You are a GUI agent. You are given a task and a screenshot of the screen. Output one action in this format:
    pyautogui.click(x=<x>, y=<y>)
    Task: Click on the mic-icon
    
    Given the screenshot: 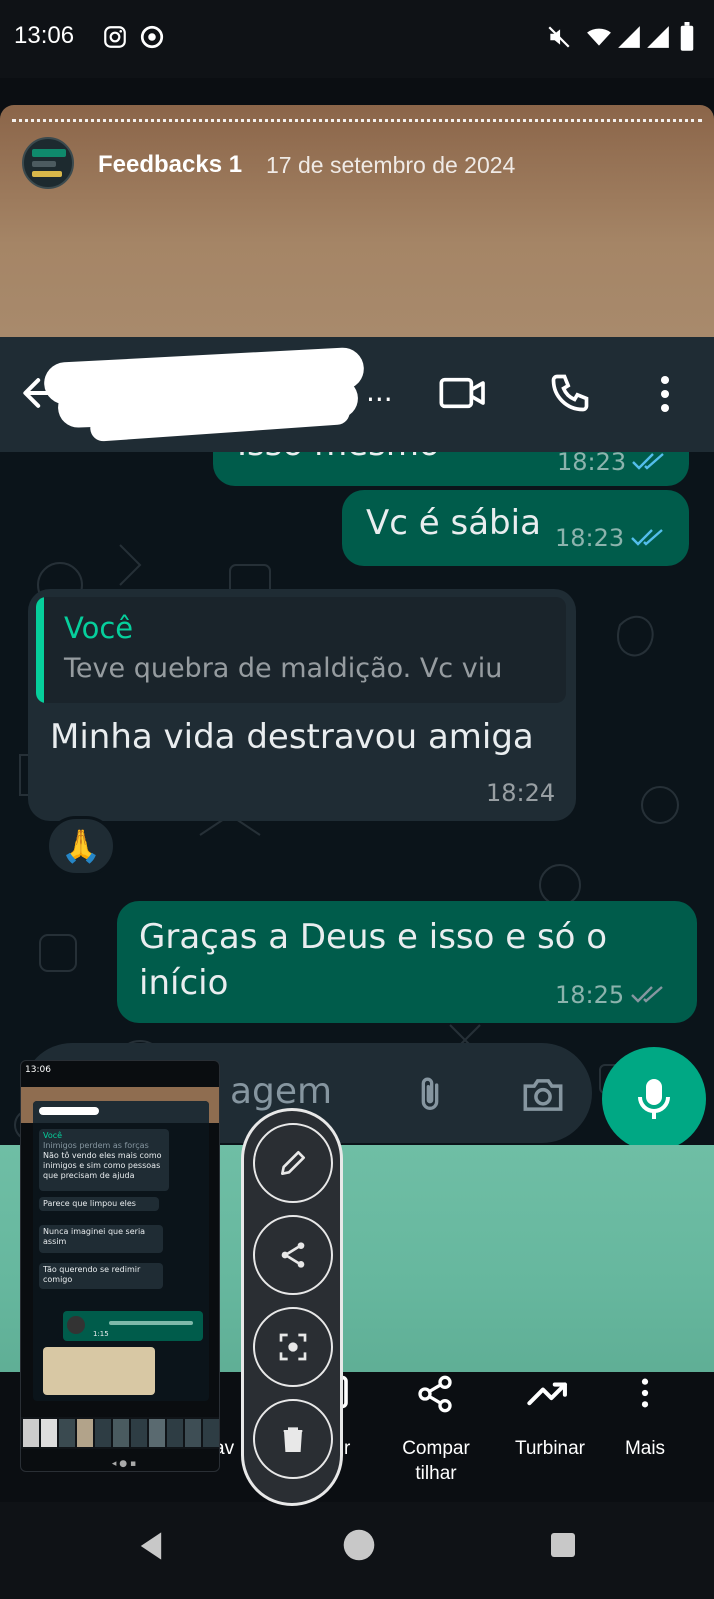 What is the action you would take?
    pyautogui.click(x=654, y=1099)
    